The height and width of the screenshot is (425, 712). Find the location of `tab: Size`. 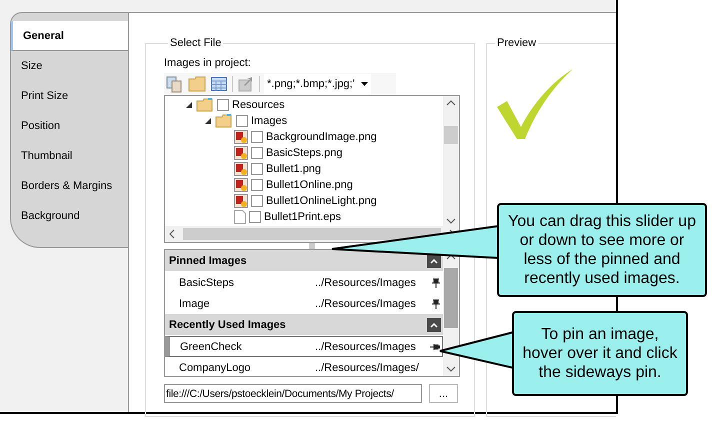

tab: Size is located at coordinates (69, 66).